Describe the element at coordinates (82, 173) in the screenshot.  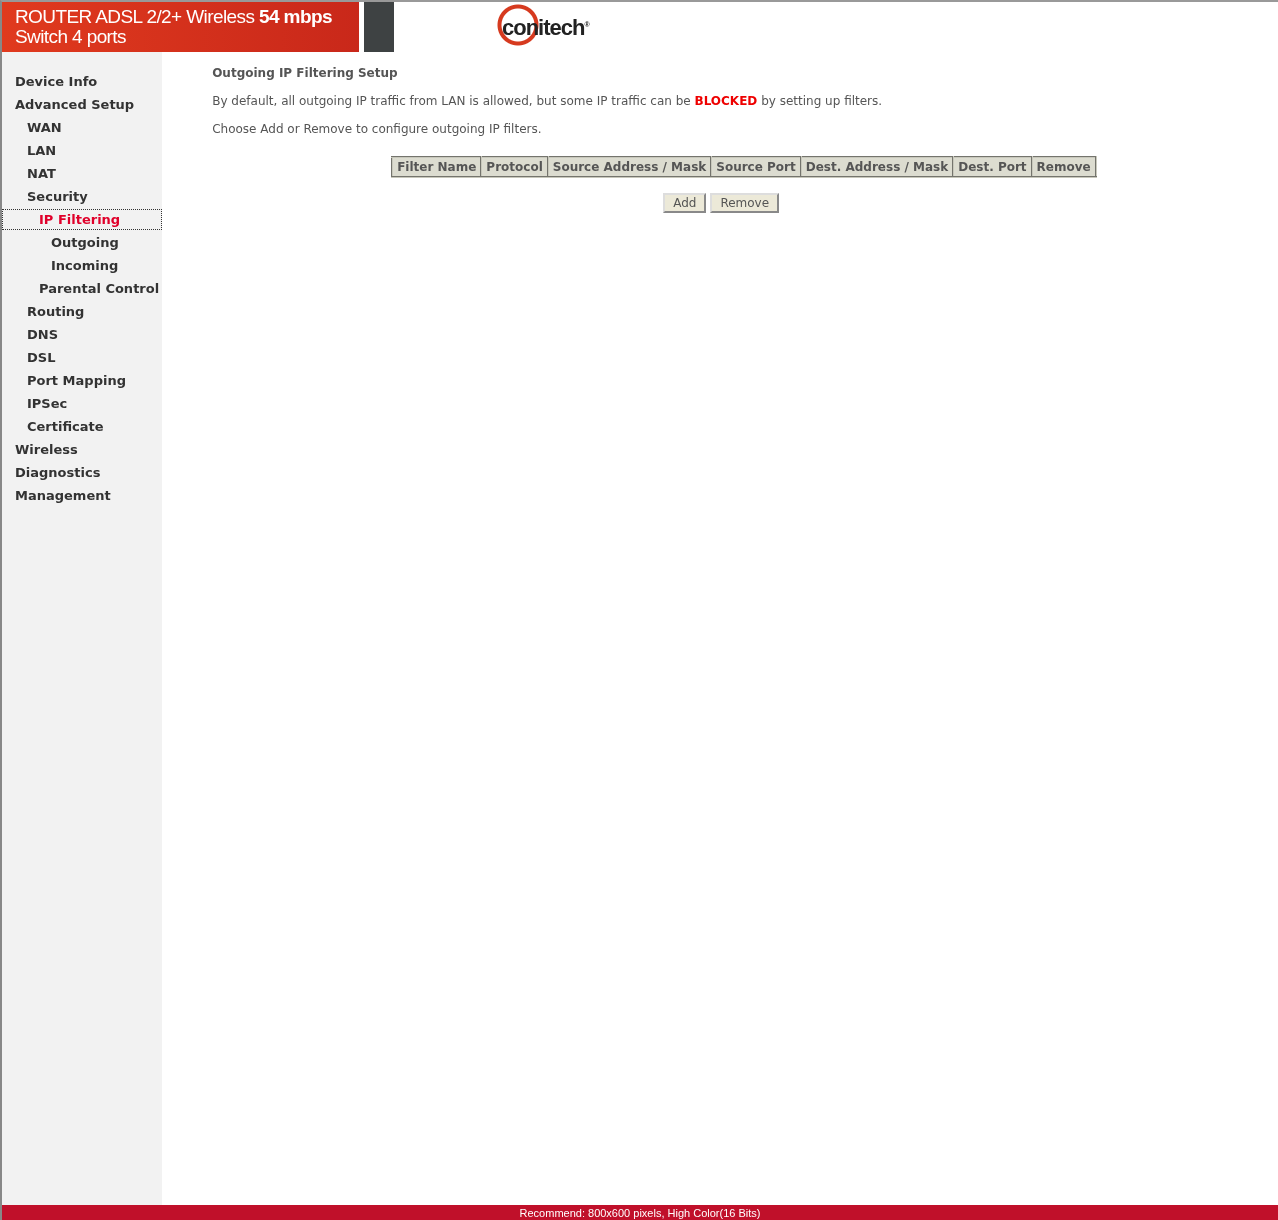
I see `menu-item: NAT` at that location.